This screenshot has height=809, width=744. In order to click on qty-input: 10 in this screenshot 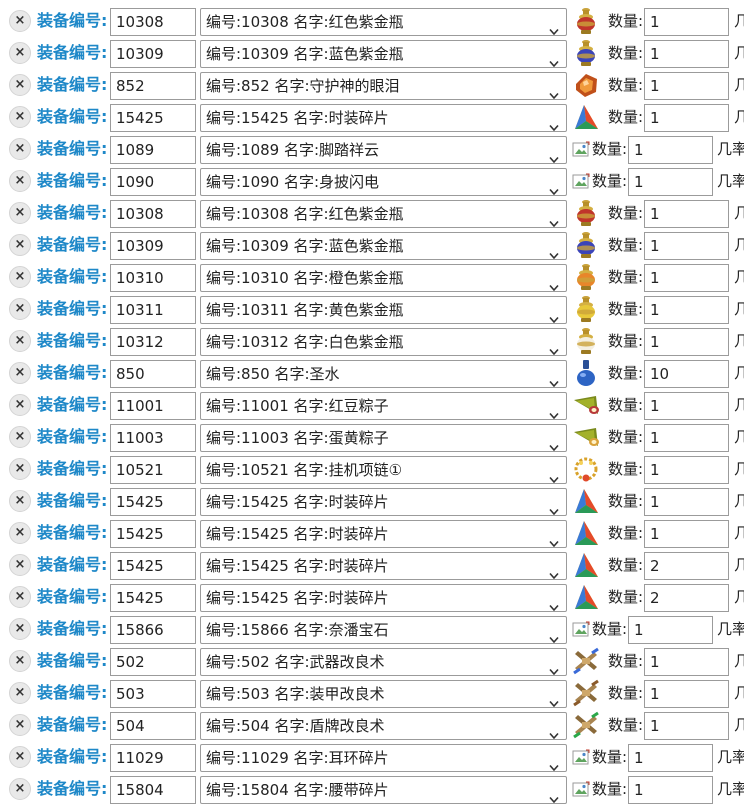, I will do `click(686, 374)`.